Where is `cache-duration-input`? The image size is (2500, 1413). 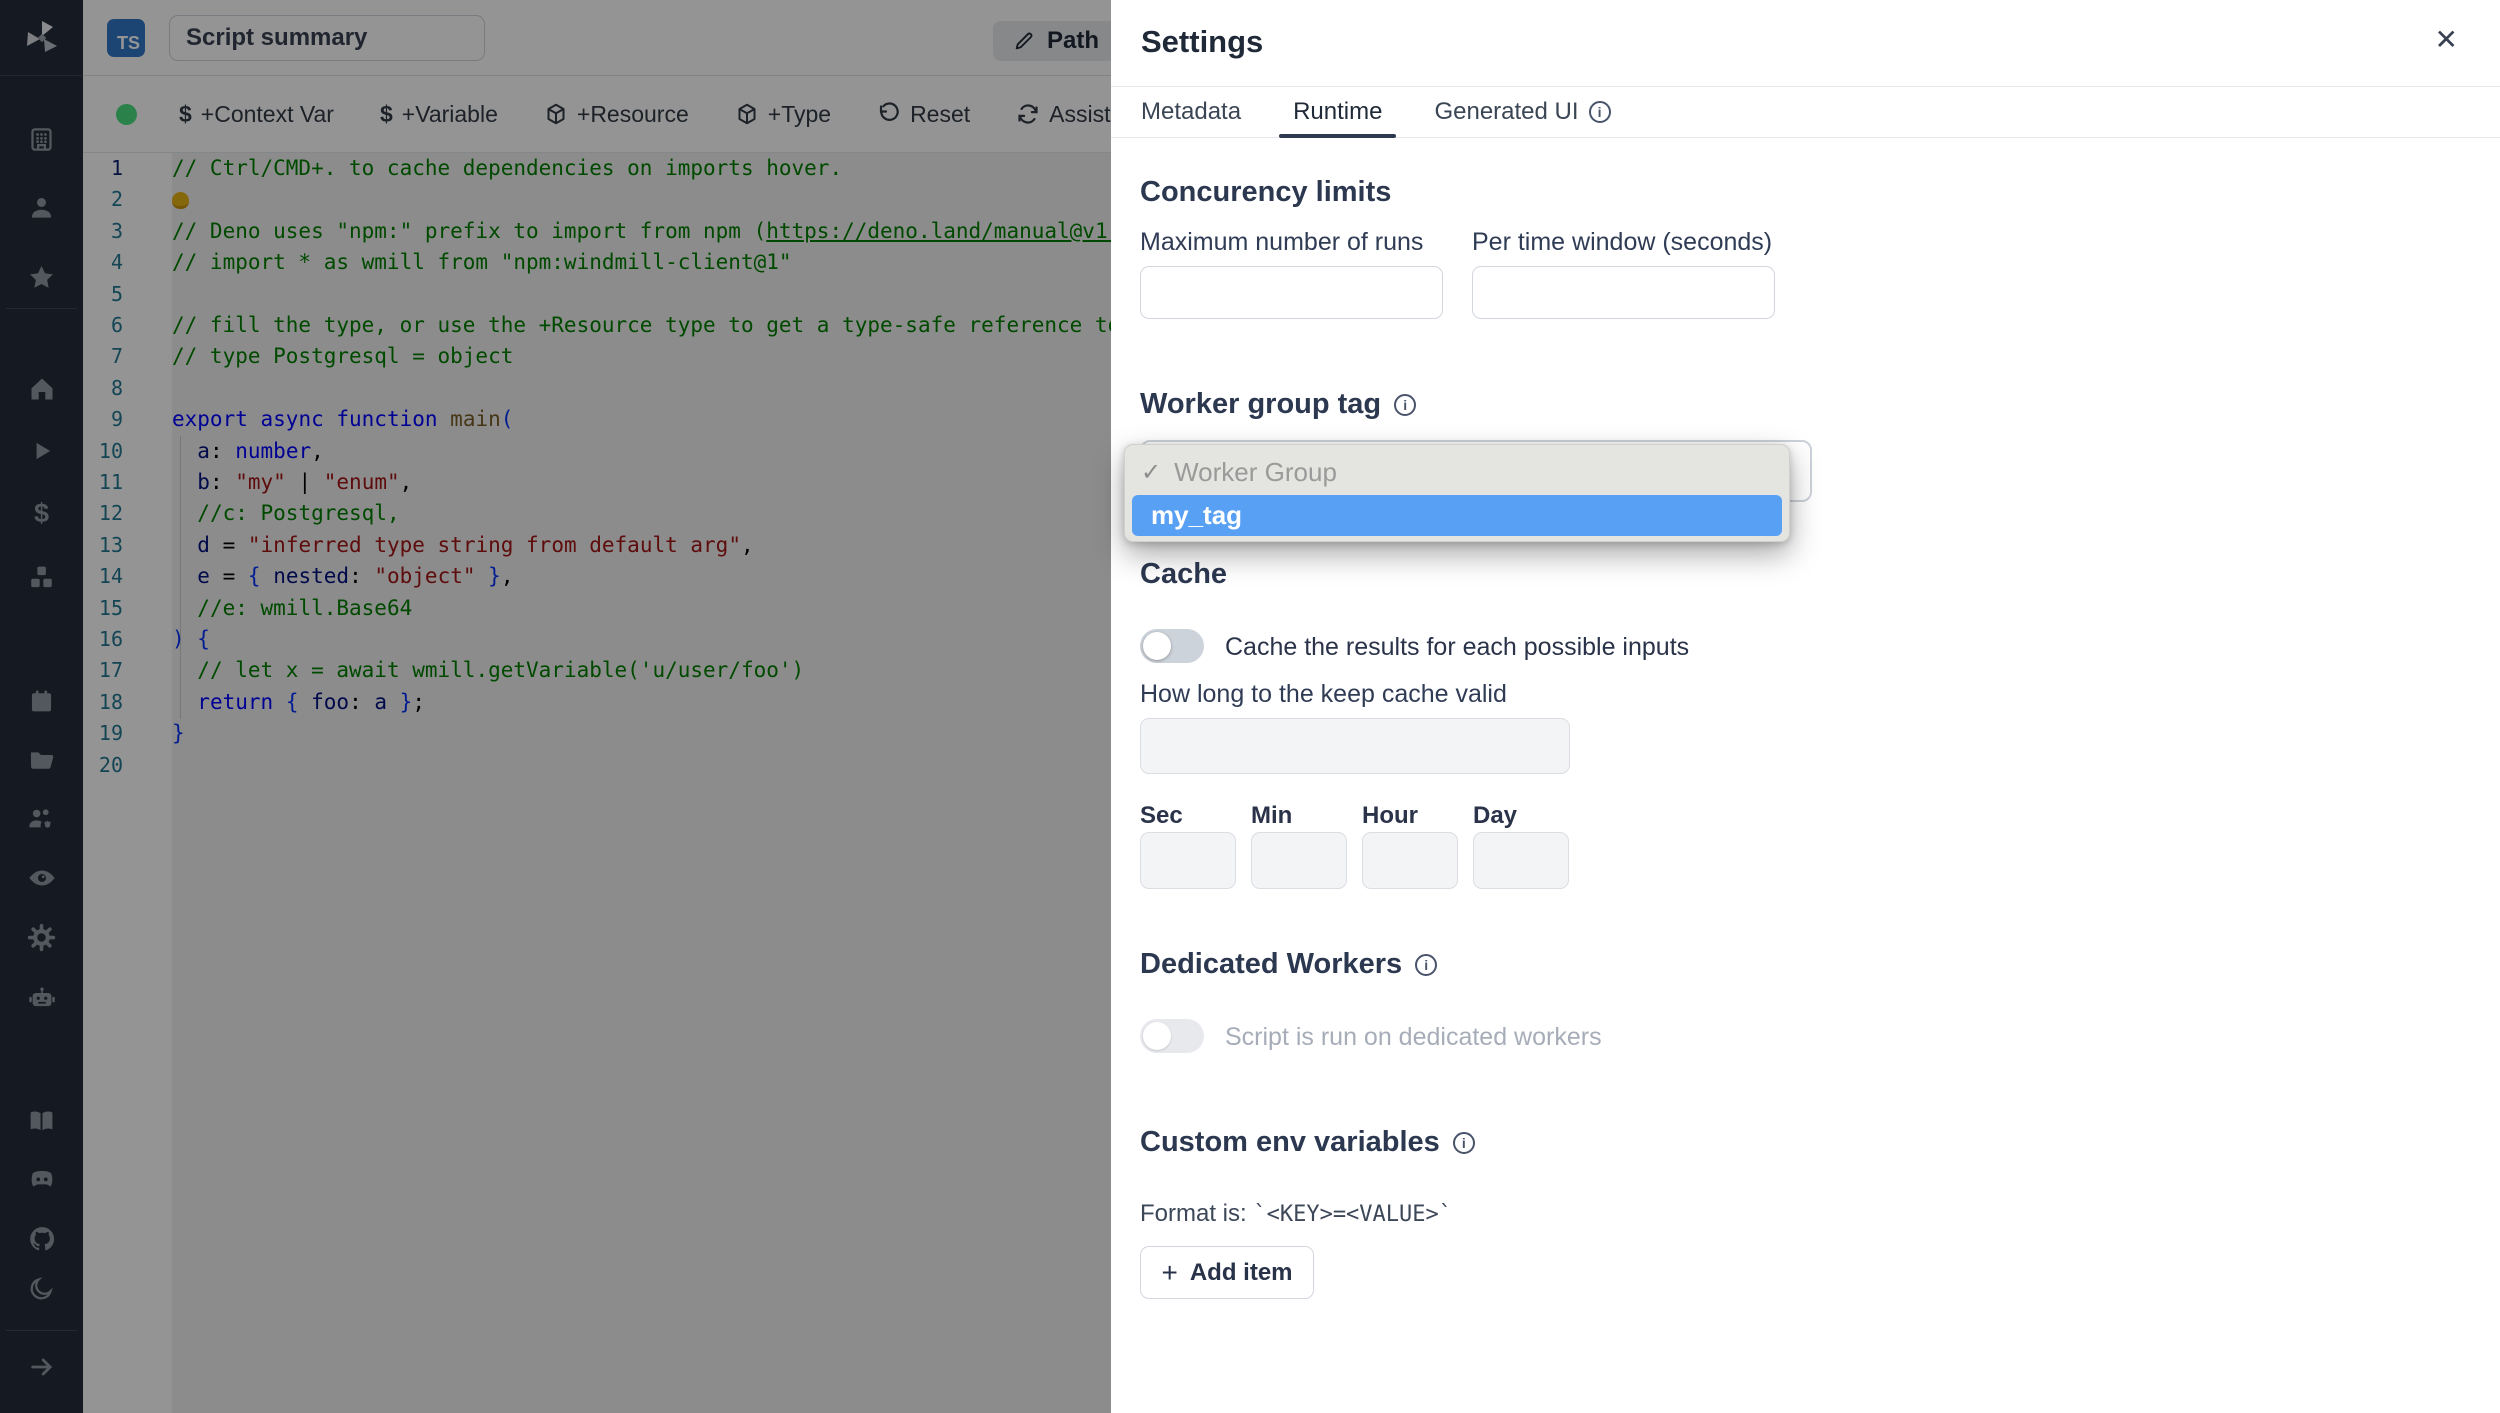
cache-duration-input is located at coordinates (1355, 746).